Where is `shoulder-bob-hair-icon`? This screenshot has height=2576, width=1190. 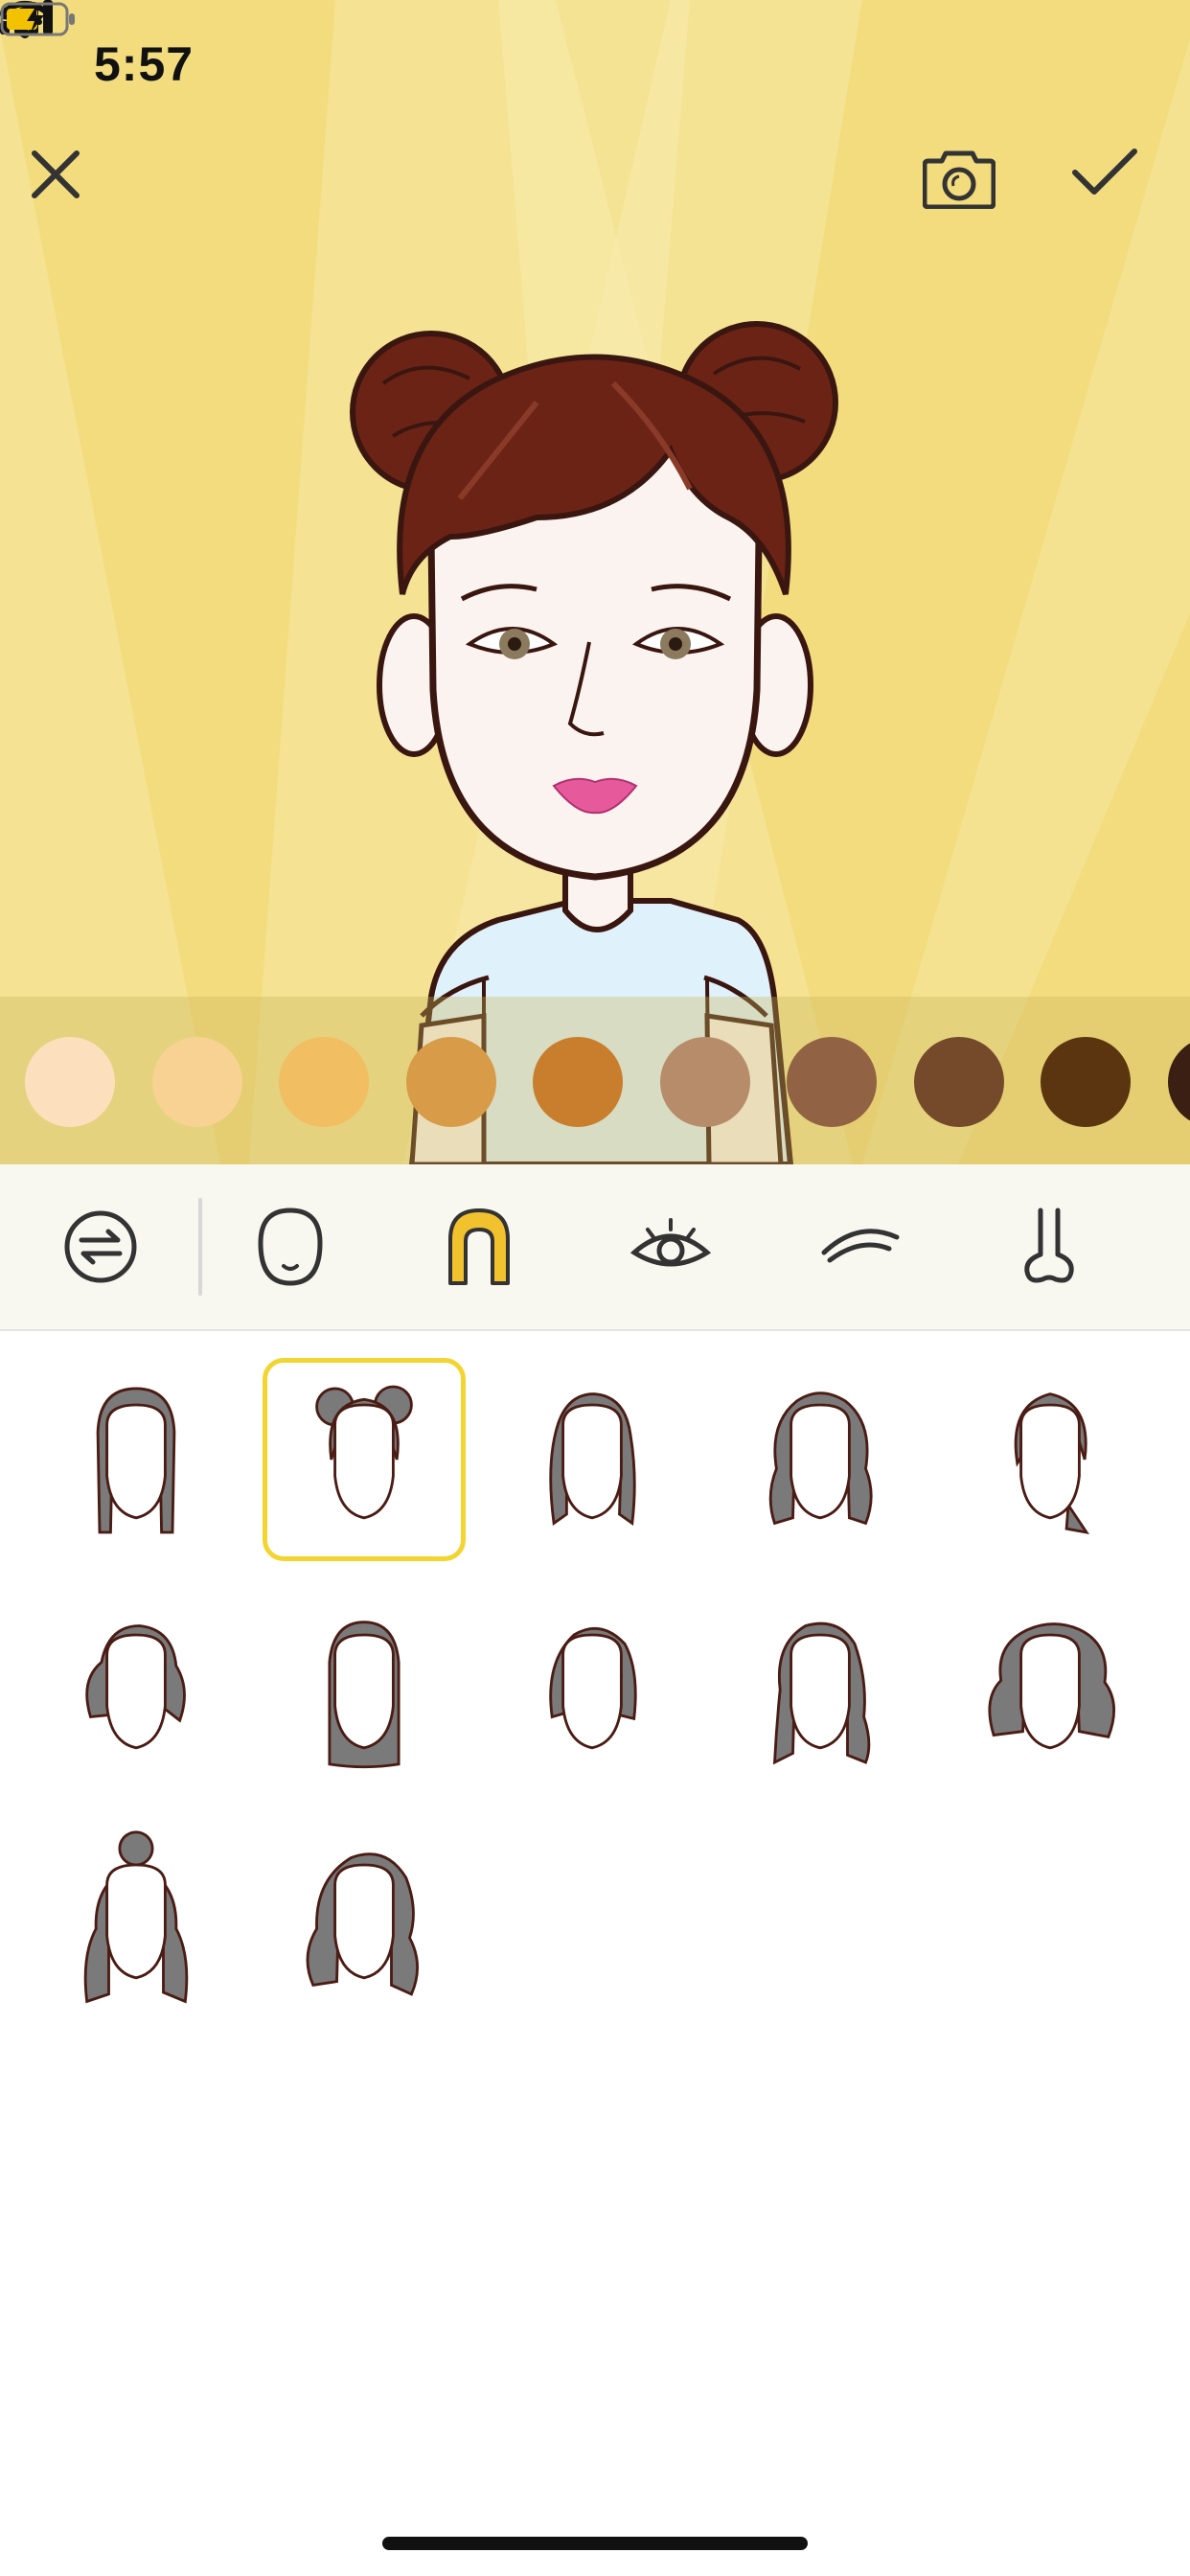 shoulder-bob-hair-icon is located at coordinates (592, 1459).